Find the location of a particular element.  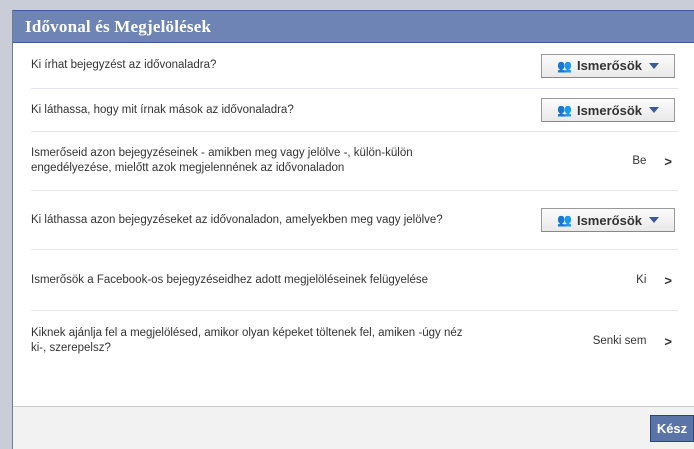

setting-value: Be is located at coordinates (639, 161).